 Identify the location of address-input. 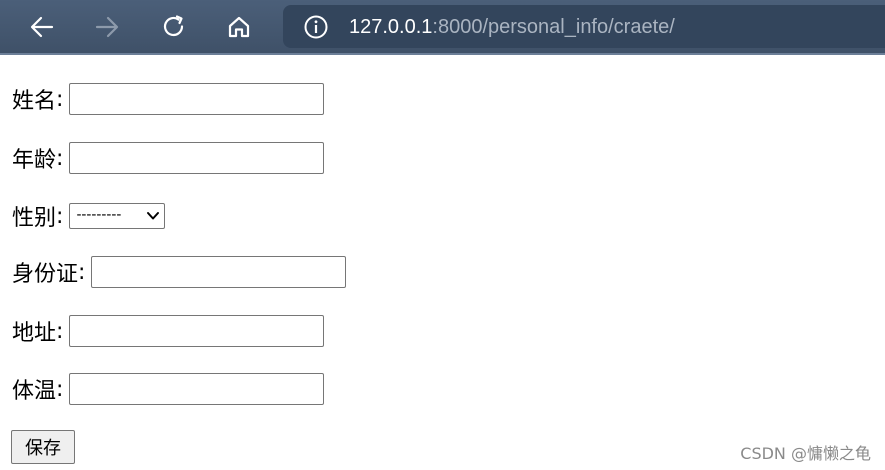
(197, 331).